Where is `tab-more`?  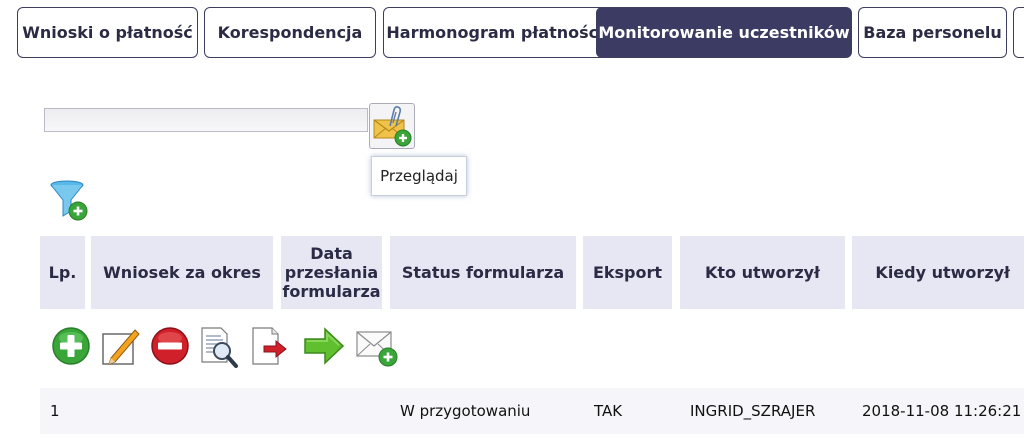 tab-more is located at coordinates (1018, 32).